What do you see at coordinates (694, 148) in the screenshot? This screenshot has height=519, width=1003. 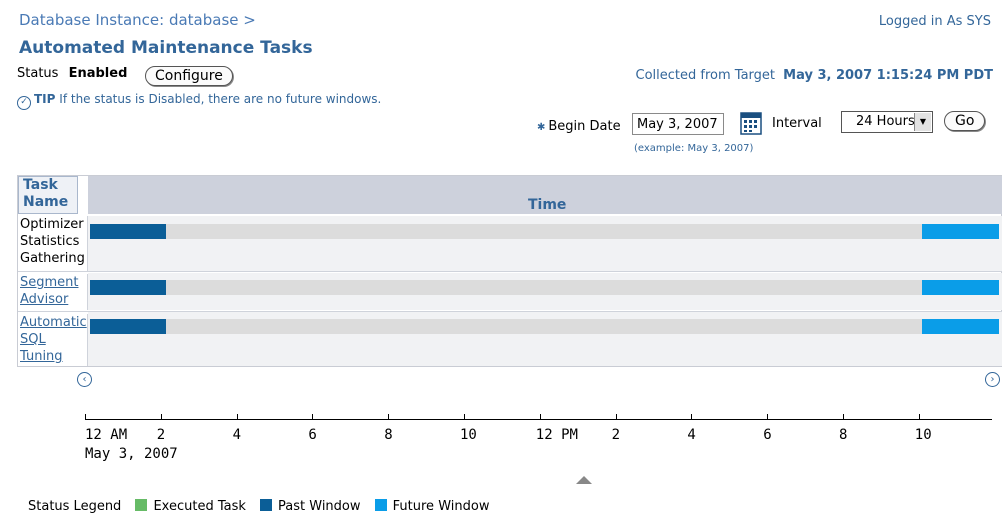 I see `date-example: (example: May 3, 2007)` at bounding box center [694, 148].